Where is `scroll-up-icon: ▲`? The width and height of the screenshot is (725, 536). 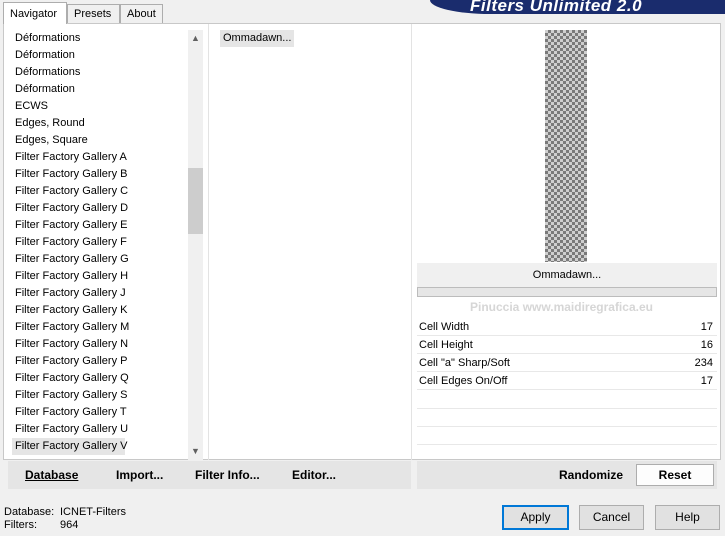 scroll-up-icon: ▲ is located at coordinates (195, 38).